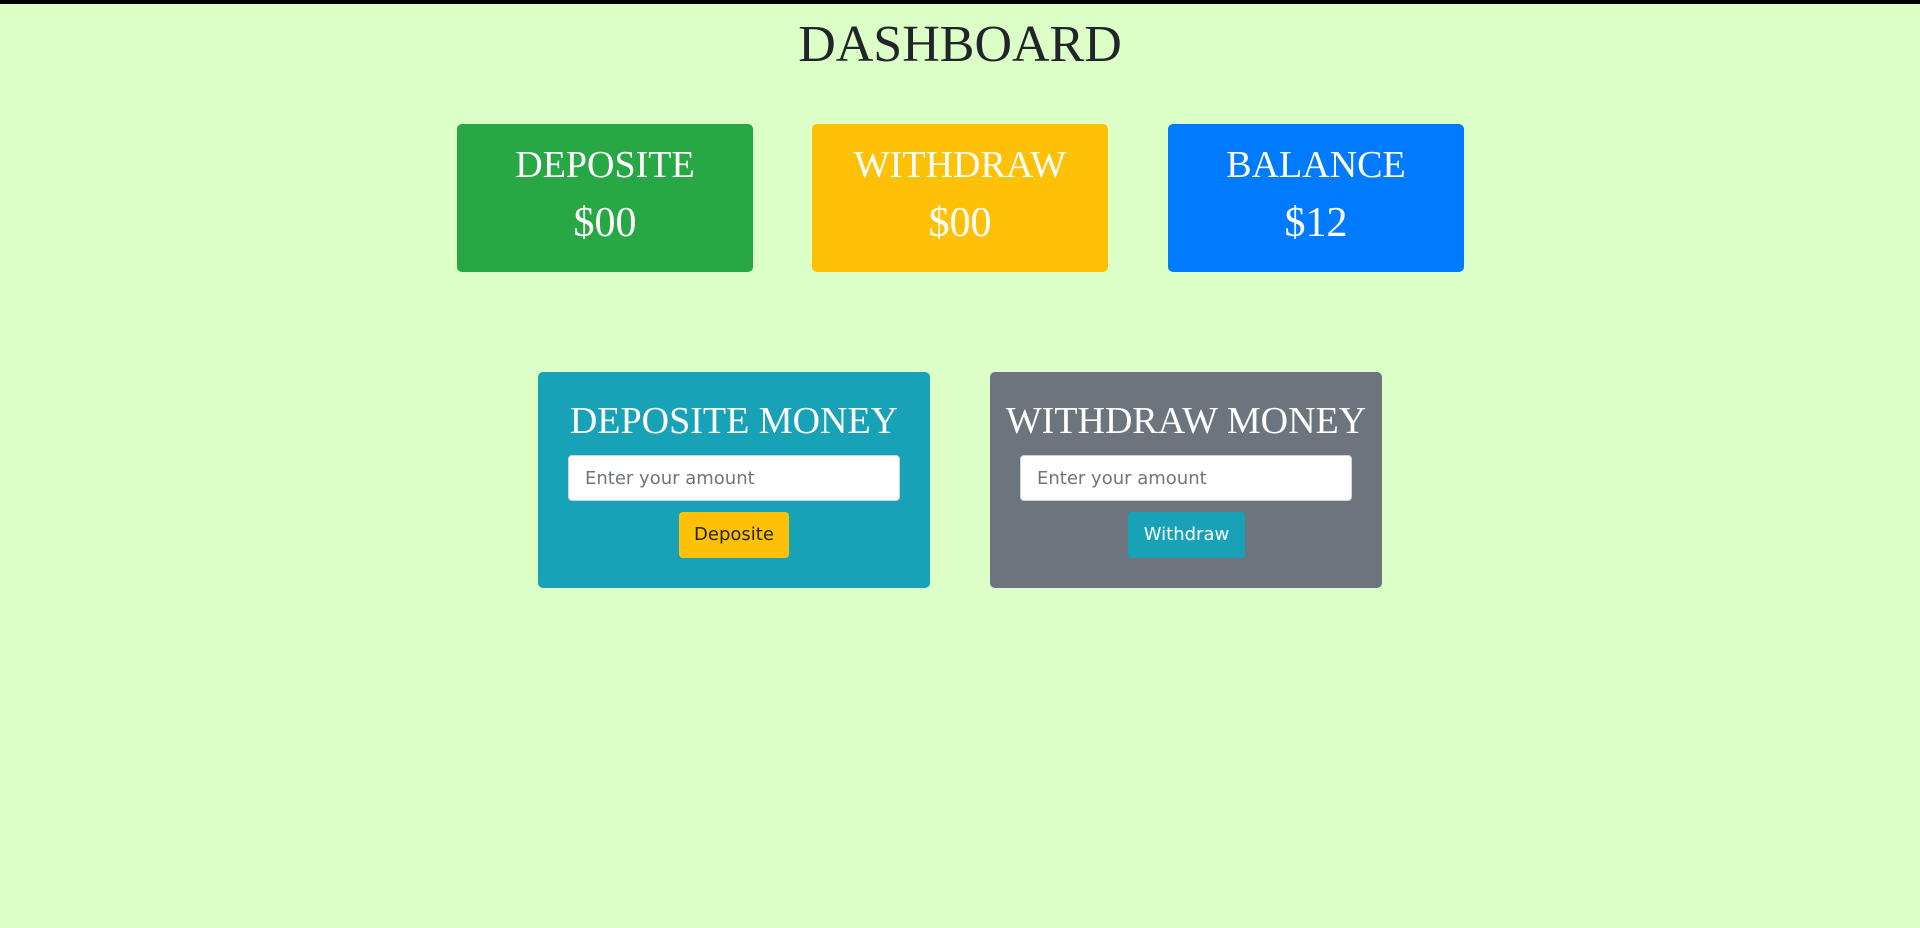 The image size is (1920, 928). I want to click on deposit-money-form: DEPOSITE MONEY Deposite, so click(734, 480).